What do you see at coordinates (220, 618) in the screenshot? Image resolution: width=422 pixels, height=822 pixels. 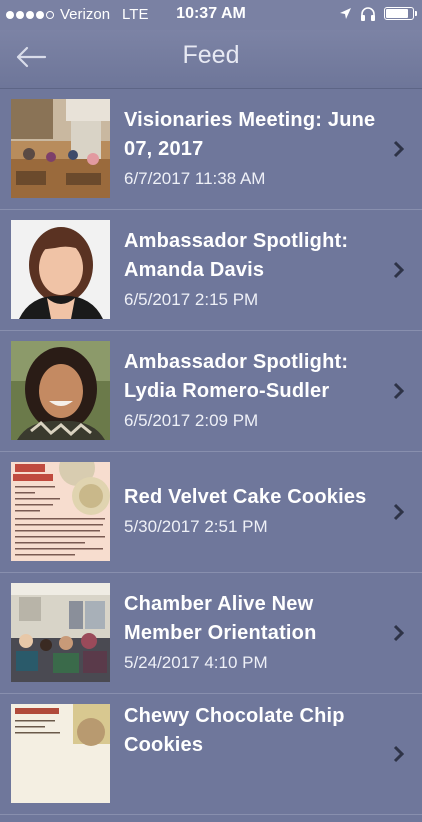 I see `feed-item-title: Chamber Alive New Member Orientation` at bounding box center [220, 618].